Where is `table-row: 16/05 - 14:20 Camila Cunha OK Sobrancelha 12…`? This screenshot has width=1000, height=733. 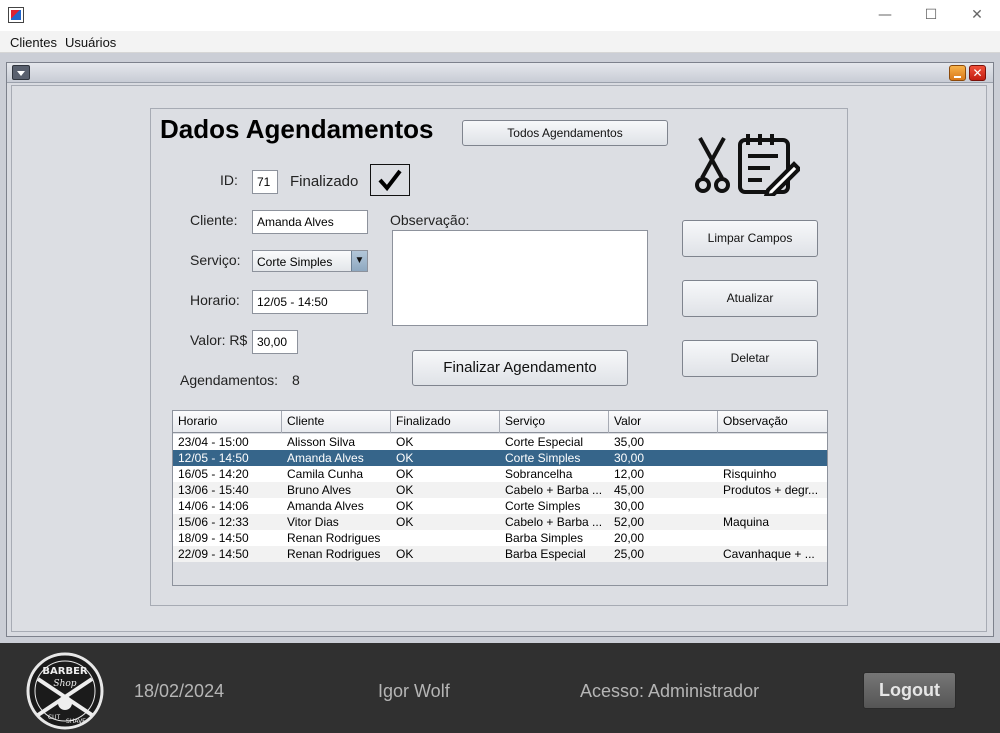 table-row: 16/05 - 14:20 Camila Cunha OK Sobrancelha 12… is located at coordinates (500, 474).